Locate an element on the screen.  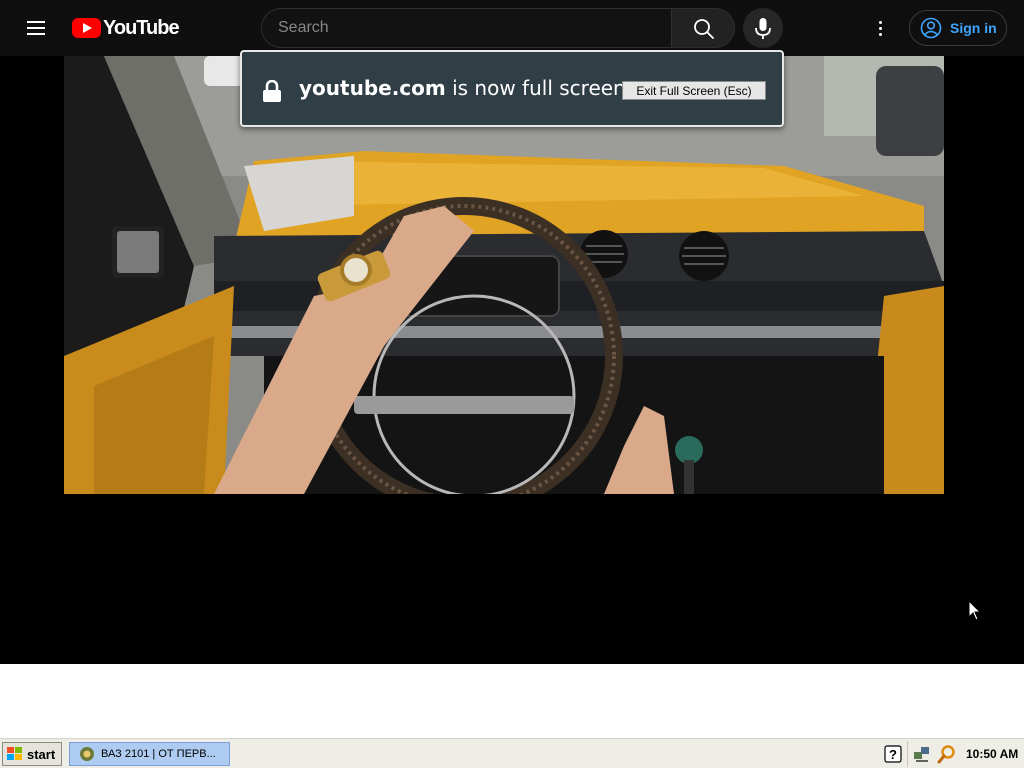
network-icon is located at coordinates (922, 754).